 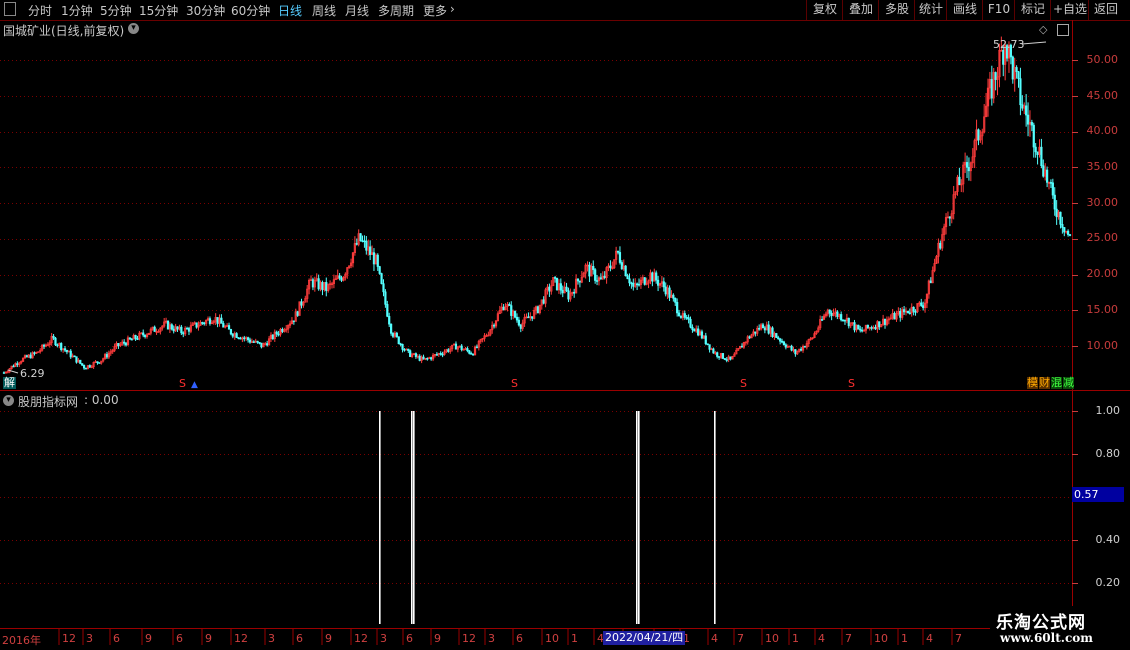 I want to click on high-pointer, so click(x=1034, y=43).